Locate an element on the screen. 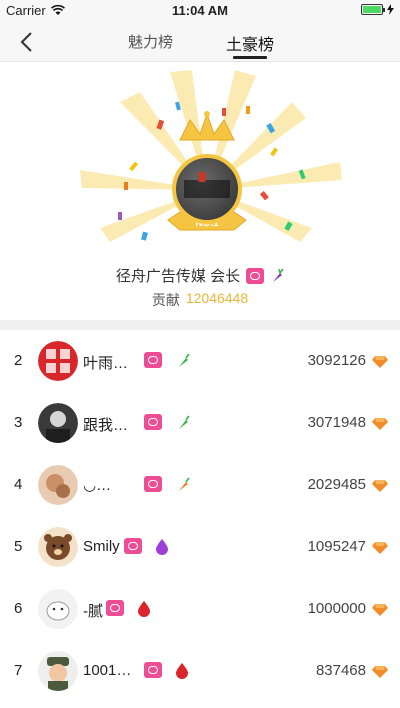  nav-bar: 魅力榜 土豪榜 is located at coordinates (200, 42).